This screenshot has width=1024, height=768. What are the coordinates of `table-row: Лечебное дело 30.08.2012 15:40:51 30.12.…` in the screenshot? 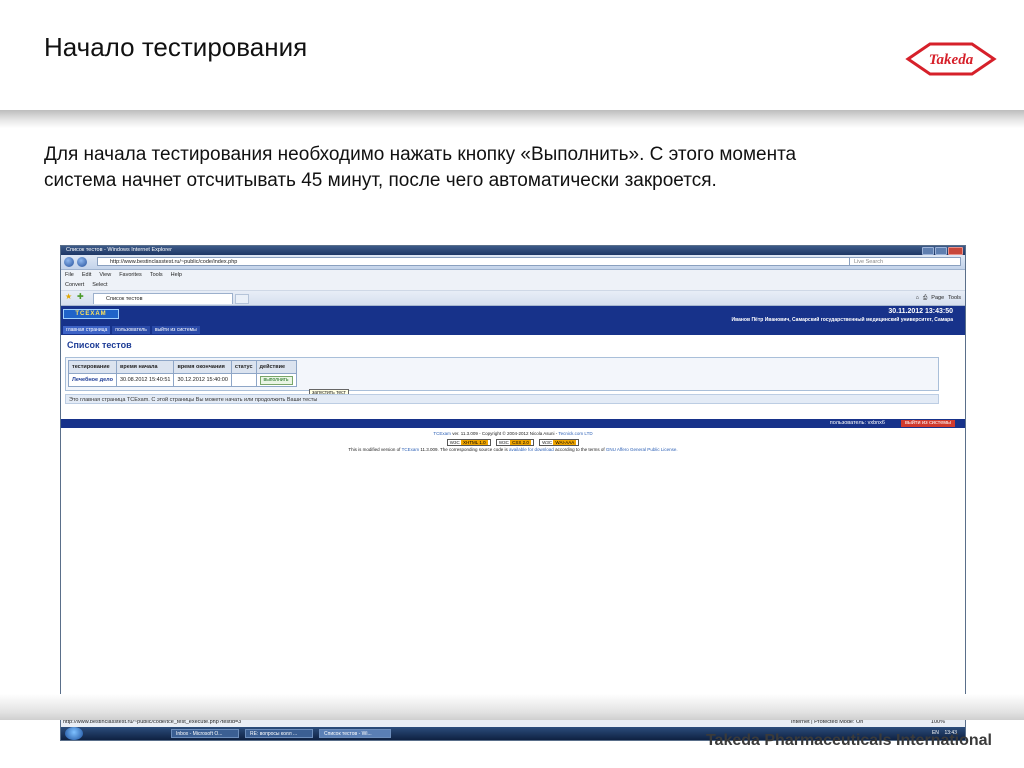 It's located at (182, 380).